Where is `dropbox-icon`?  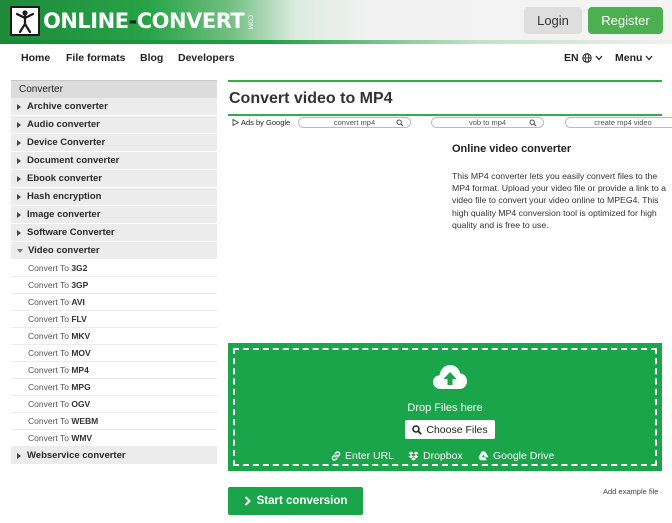 dropbox-icon is located at coordinates (413, 456).